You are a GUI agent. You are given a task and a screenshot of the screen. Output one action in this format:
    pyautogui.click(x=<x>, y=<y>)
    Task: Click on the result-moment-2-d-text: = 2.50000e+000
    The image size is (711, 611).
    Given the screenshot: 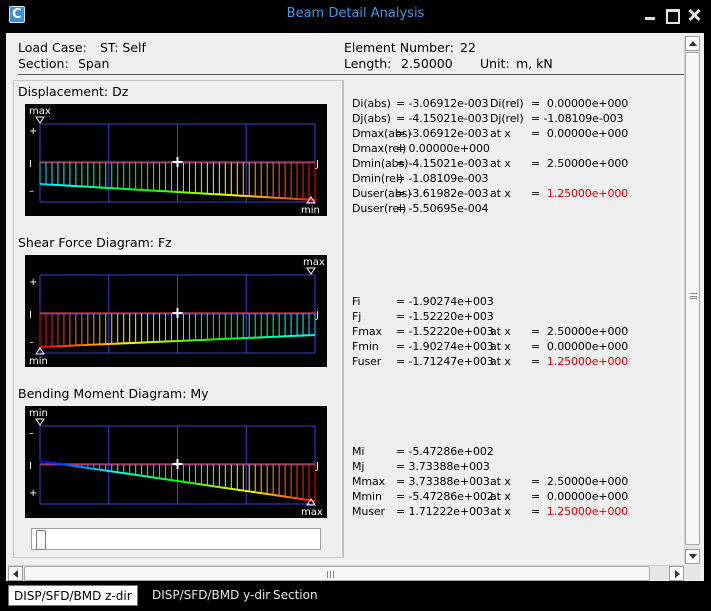 What is the action you would take?
    pyautogui.click(x=580, y=481)
    